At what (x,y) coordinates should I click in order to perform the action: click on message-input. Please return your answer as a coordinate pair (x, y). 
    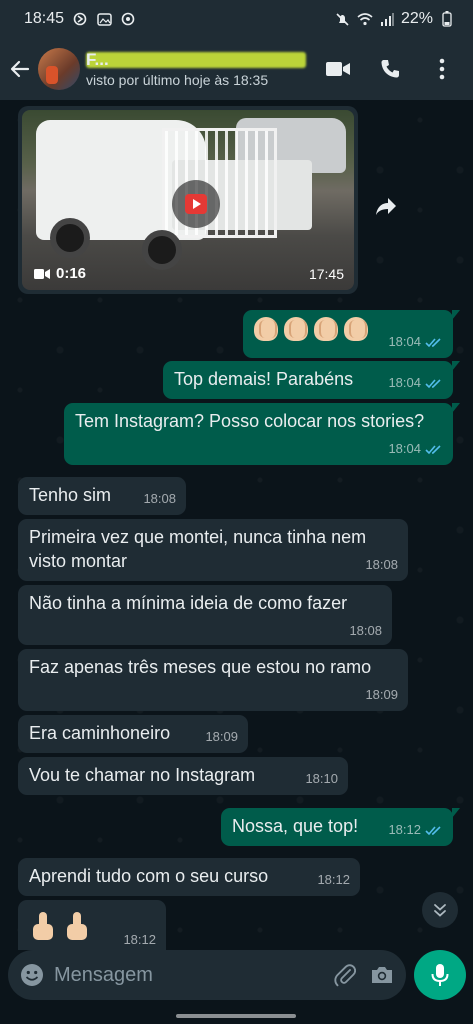
    Looking at the image, I should click on (181, 975).